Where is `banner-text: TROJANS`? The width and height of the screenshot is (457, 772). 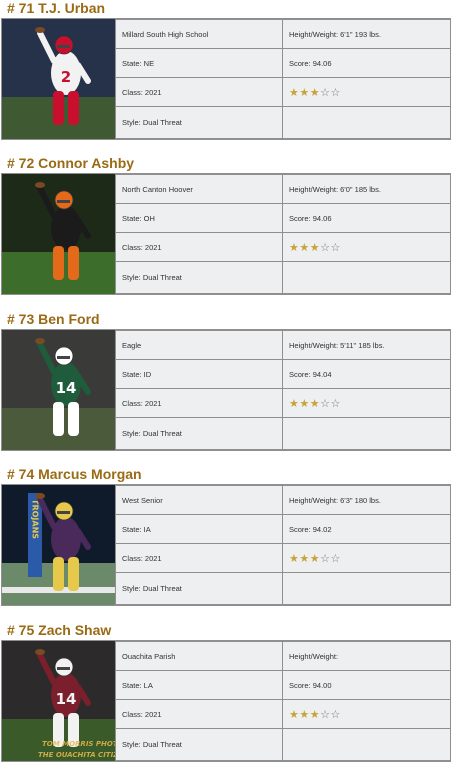
banner-text: TROJANS is located at coordinates (35, 519).